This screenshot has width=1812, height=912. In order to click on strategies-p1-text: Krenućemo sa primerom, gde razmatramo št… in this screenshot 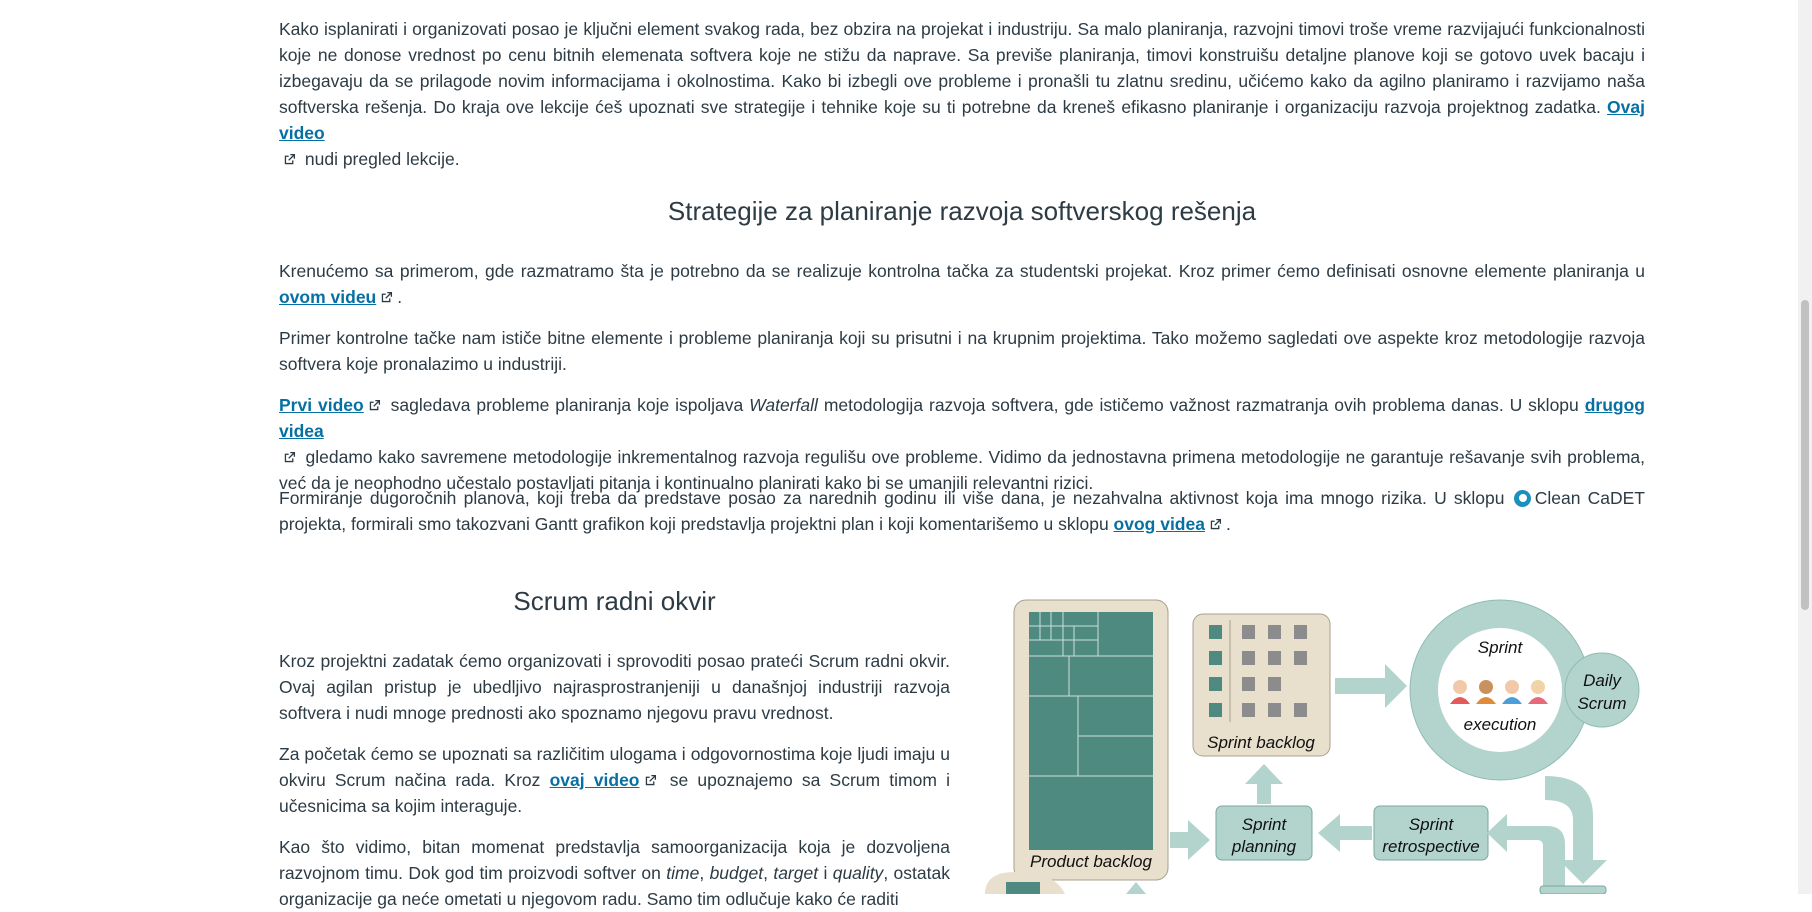, I will do `click(962, 271)`.